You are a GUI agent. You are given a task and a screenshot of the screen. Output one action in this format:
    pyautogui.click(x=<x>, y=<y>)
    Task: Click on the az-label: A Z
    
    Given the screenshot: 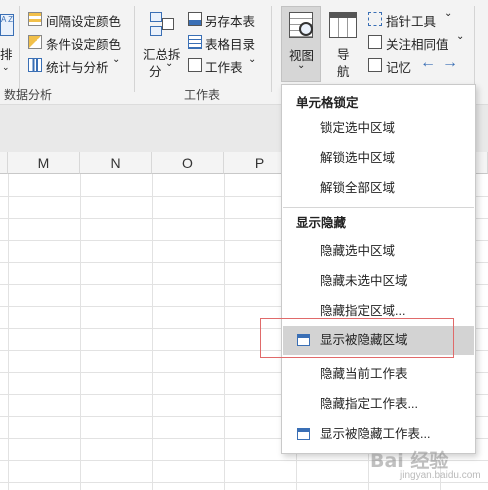 What is the action you would take?
    pyautogui.click(x=7, y=19)
    